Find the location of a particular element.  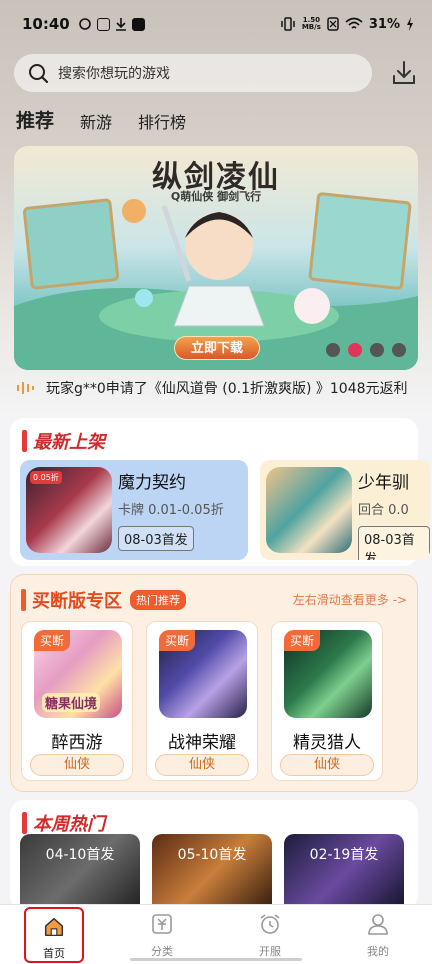

section-title: 买断版专区 is located at coordinates (77, 601).